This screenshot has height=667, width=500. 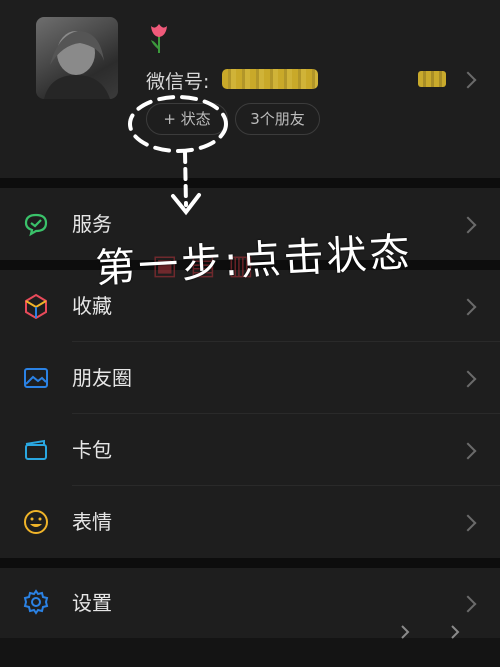 I want to click on moments-icon, so click(x=36, y=378).